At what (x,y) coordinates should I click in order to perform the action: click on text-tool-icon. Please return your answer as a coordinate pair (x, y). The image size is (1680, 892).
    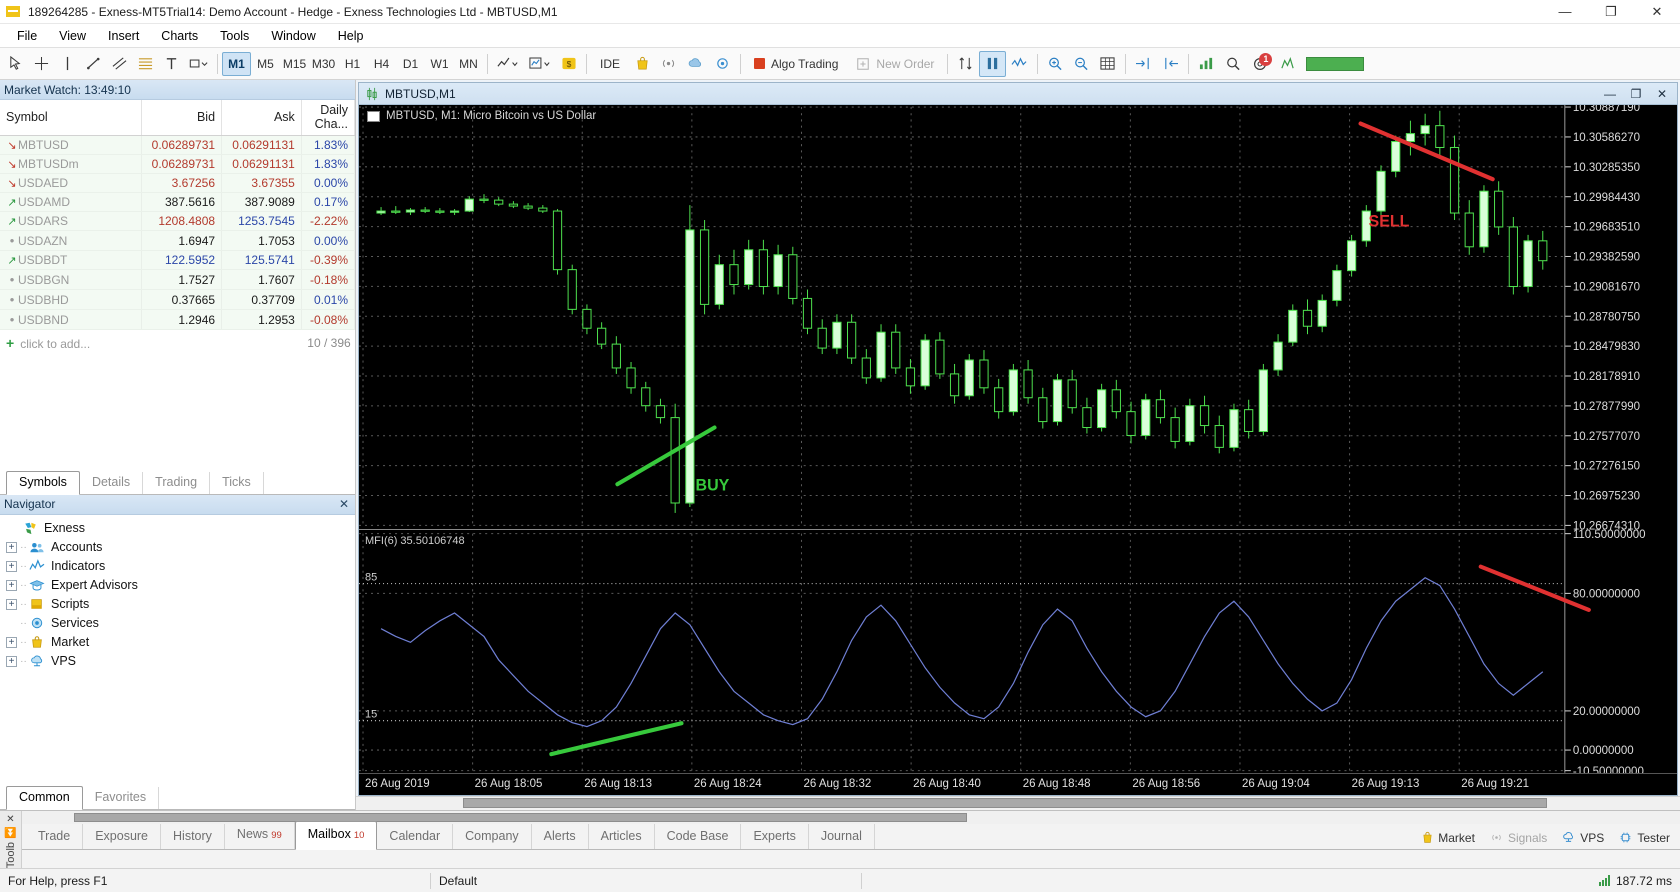
    Looking at the image, I should click on (171, 64).